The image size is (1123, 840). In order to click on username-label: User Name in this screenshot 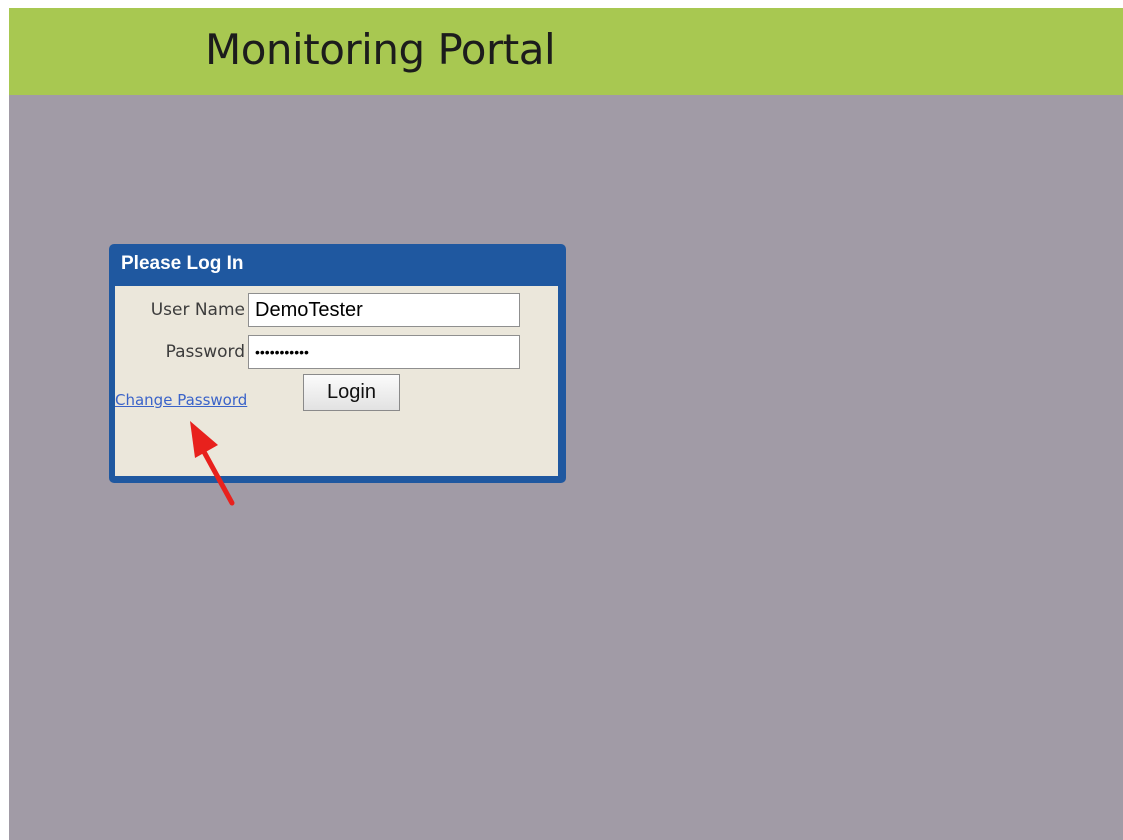, I will do `click(197, 310)`.